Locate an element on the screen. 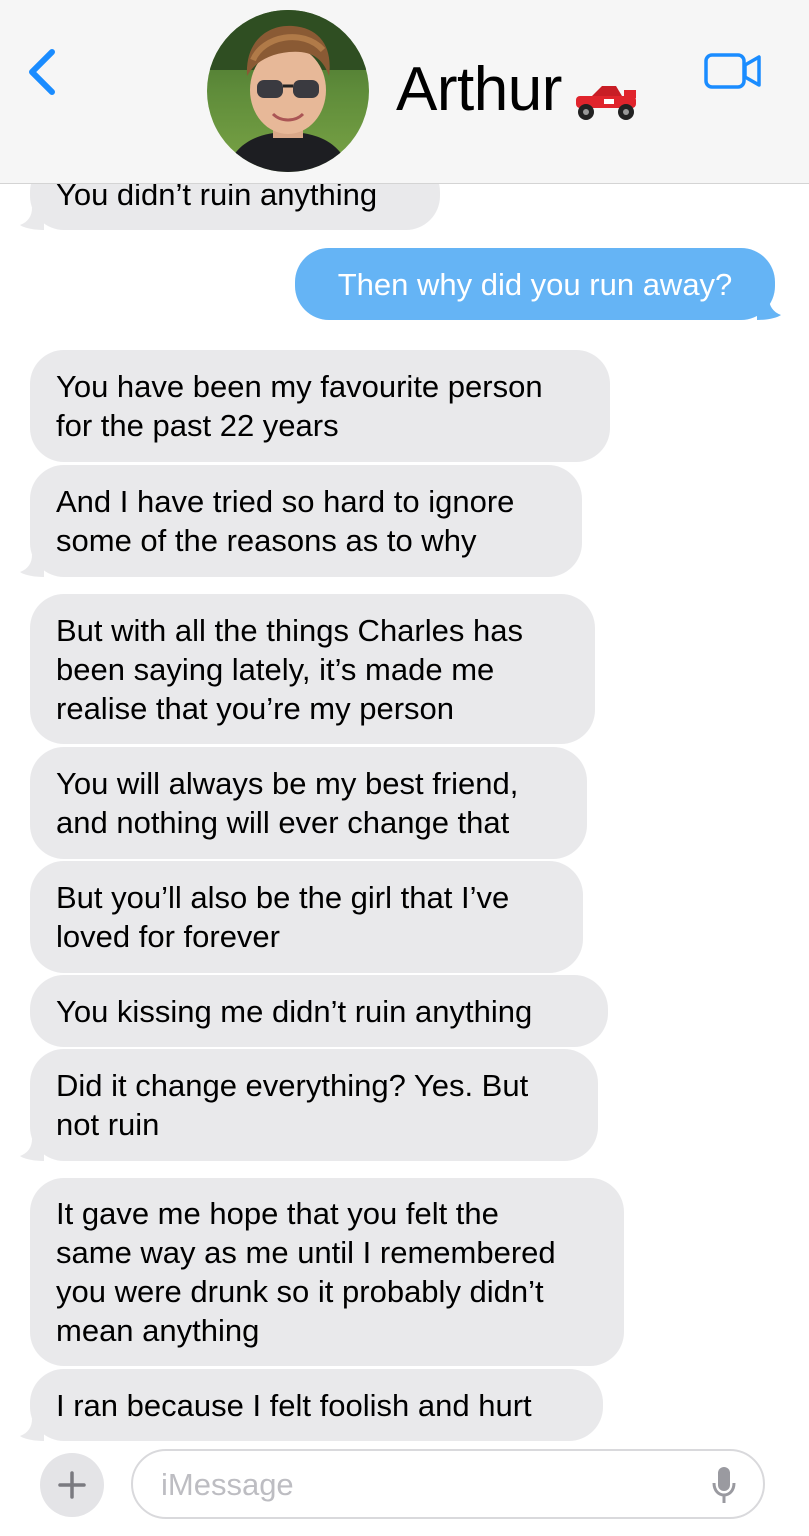  contact-name: Arthur is located at coordinates (479, 90).